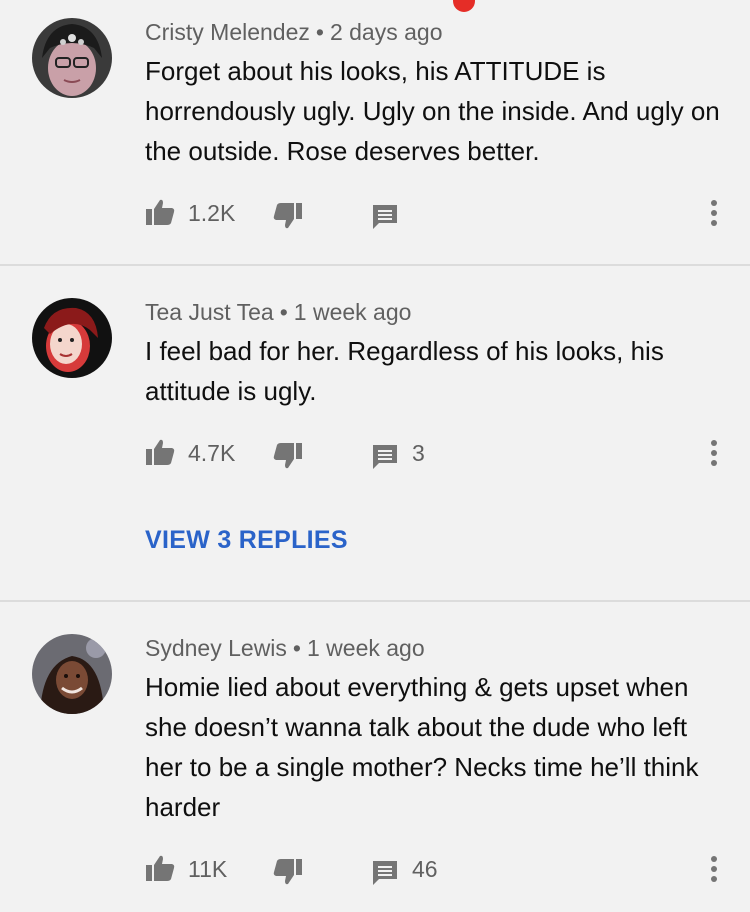 The height and width of the screenshot is (912, 750). I want to click on comment-meta: Sydney Lewis • 1 week ago, so click(285, 648).